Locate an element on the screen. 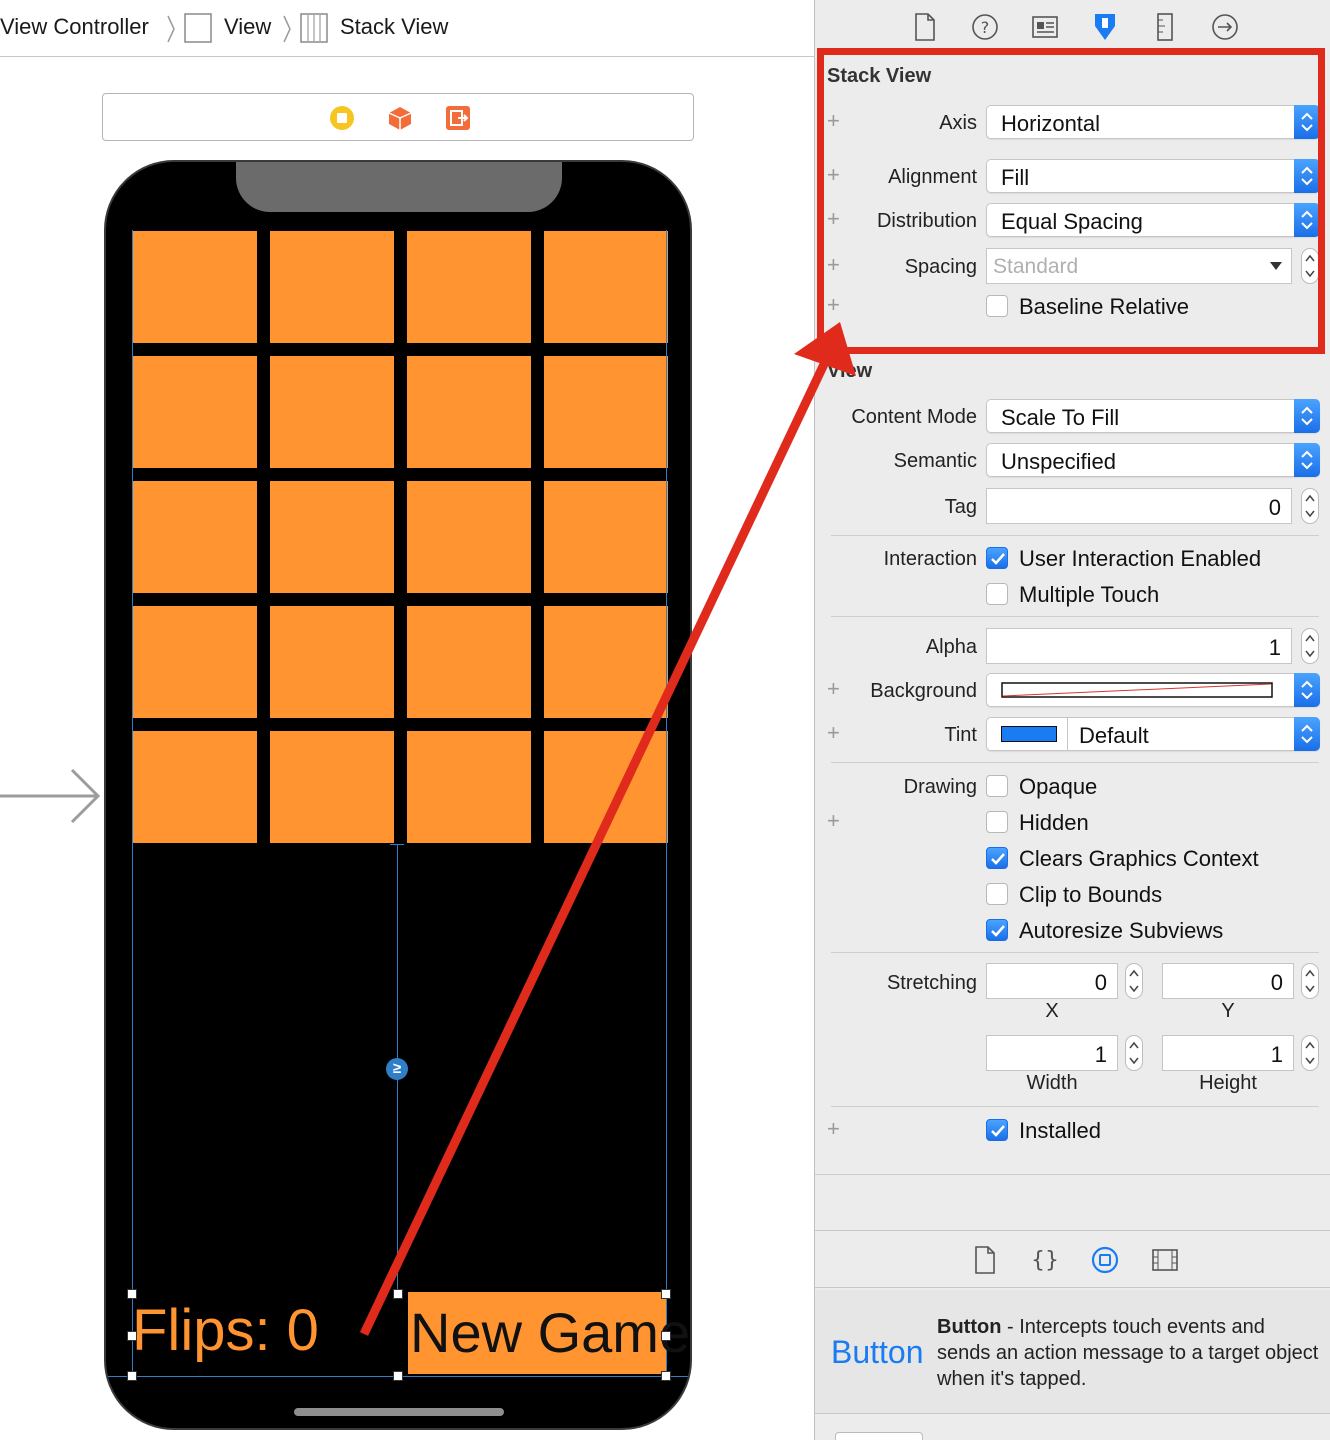 The height and width of the screenshot is (1440, 1330). divider is located at coordinates (1072, 1174).